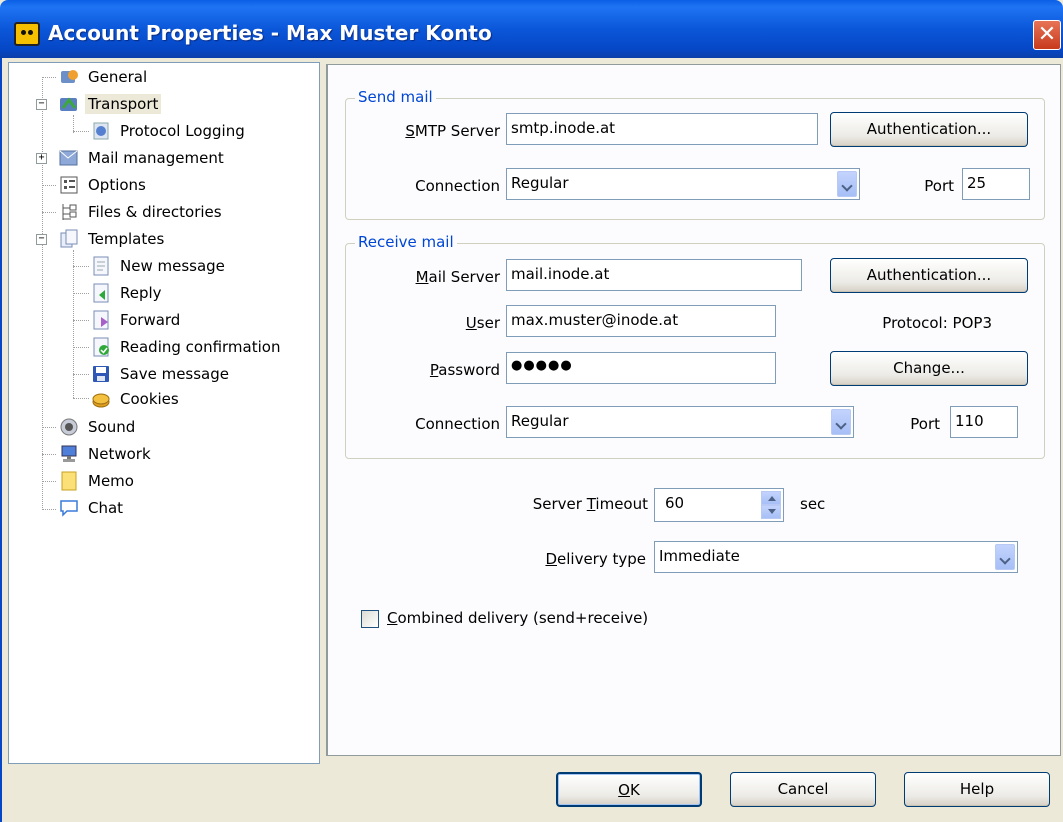 This screenshot has width=1063, height=822. What do you see at coordinates (101, 374) in the screenshot?
I see `save-message-icon` at bounding box center [101, 374].